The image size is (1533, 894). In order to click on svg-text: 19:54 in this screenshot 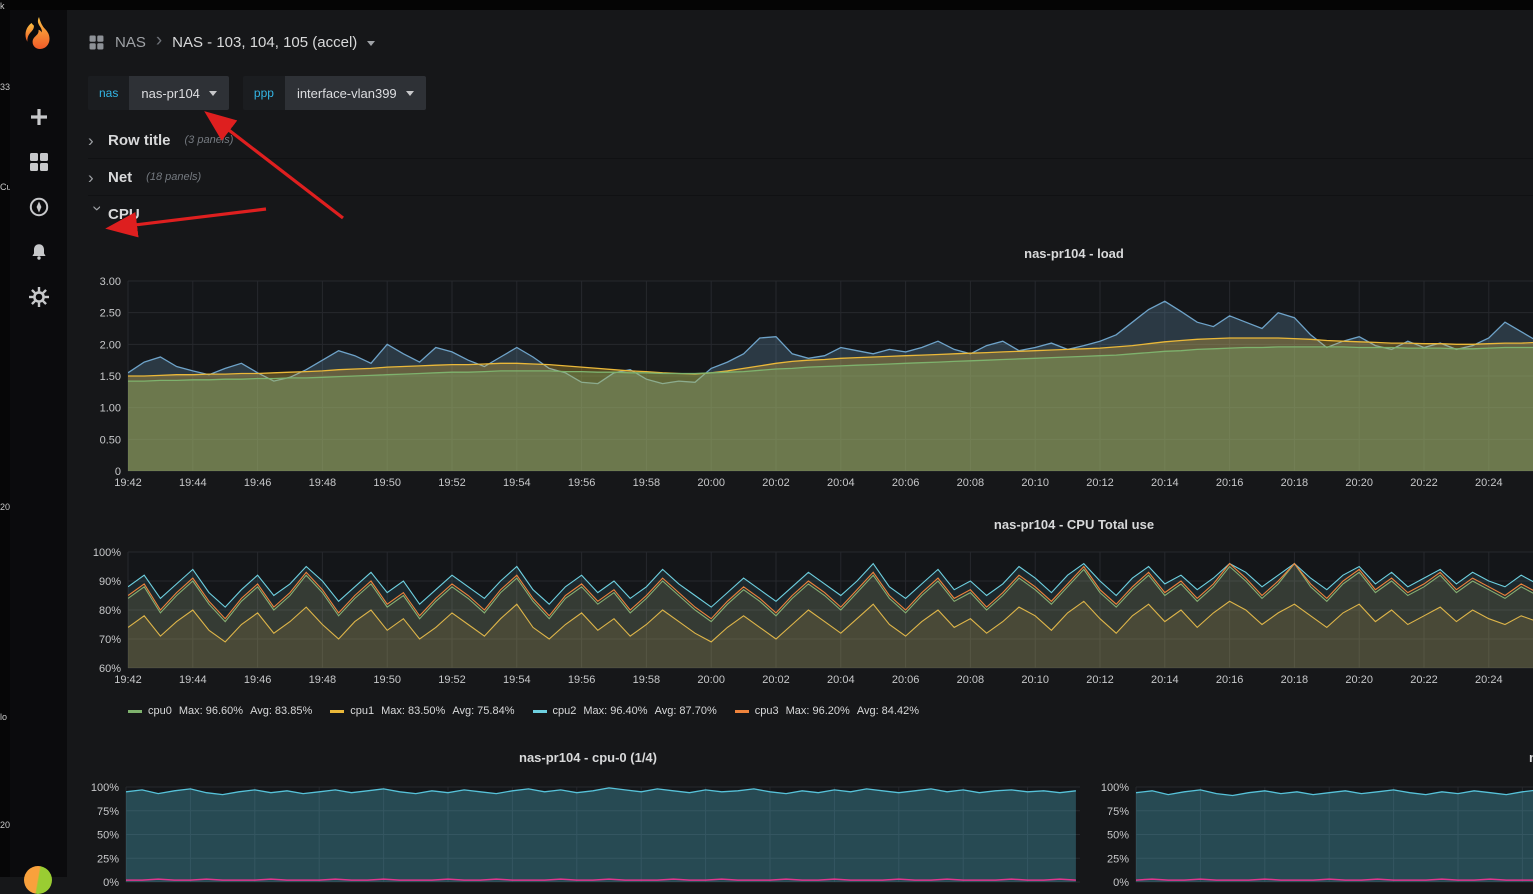, I will do `click(517, 483)`.